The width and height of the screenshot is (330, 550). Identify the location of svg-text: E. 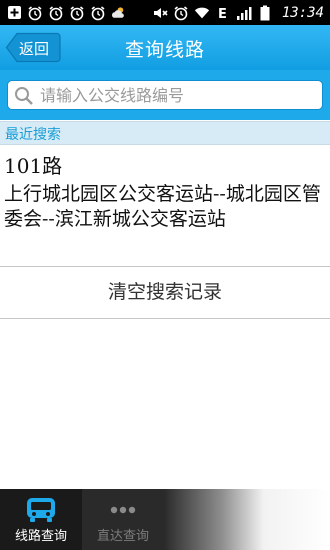
(222, 14).